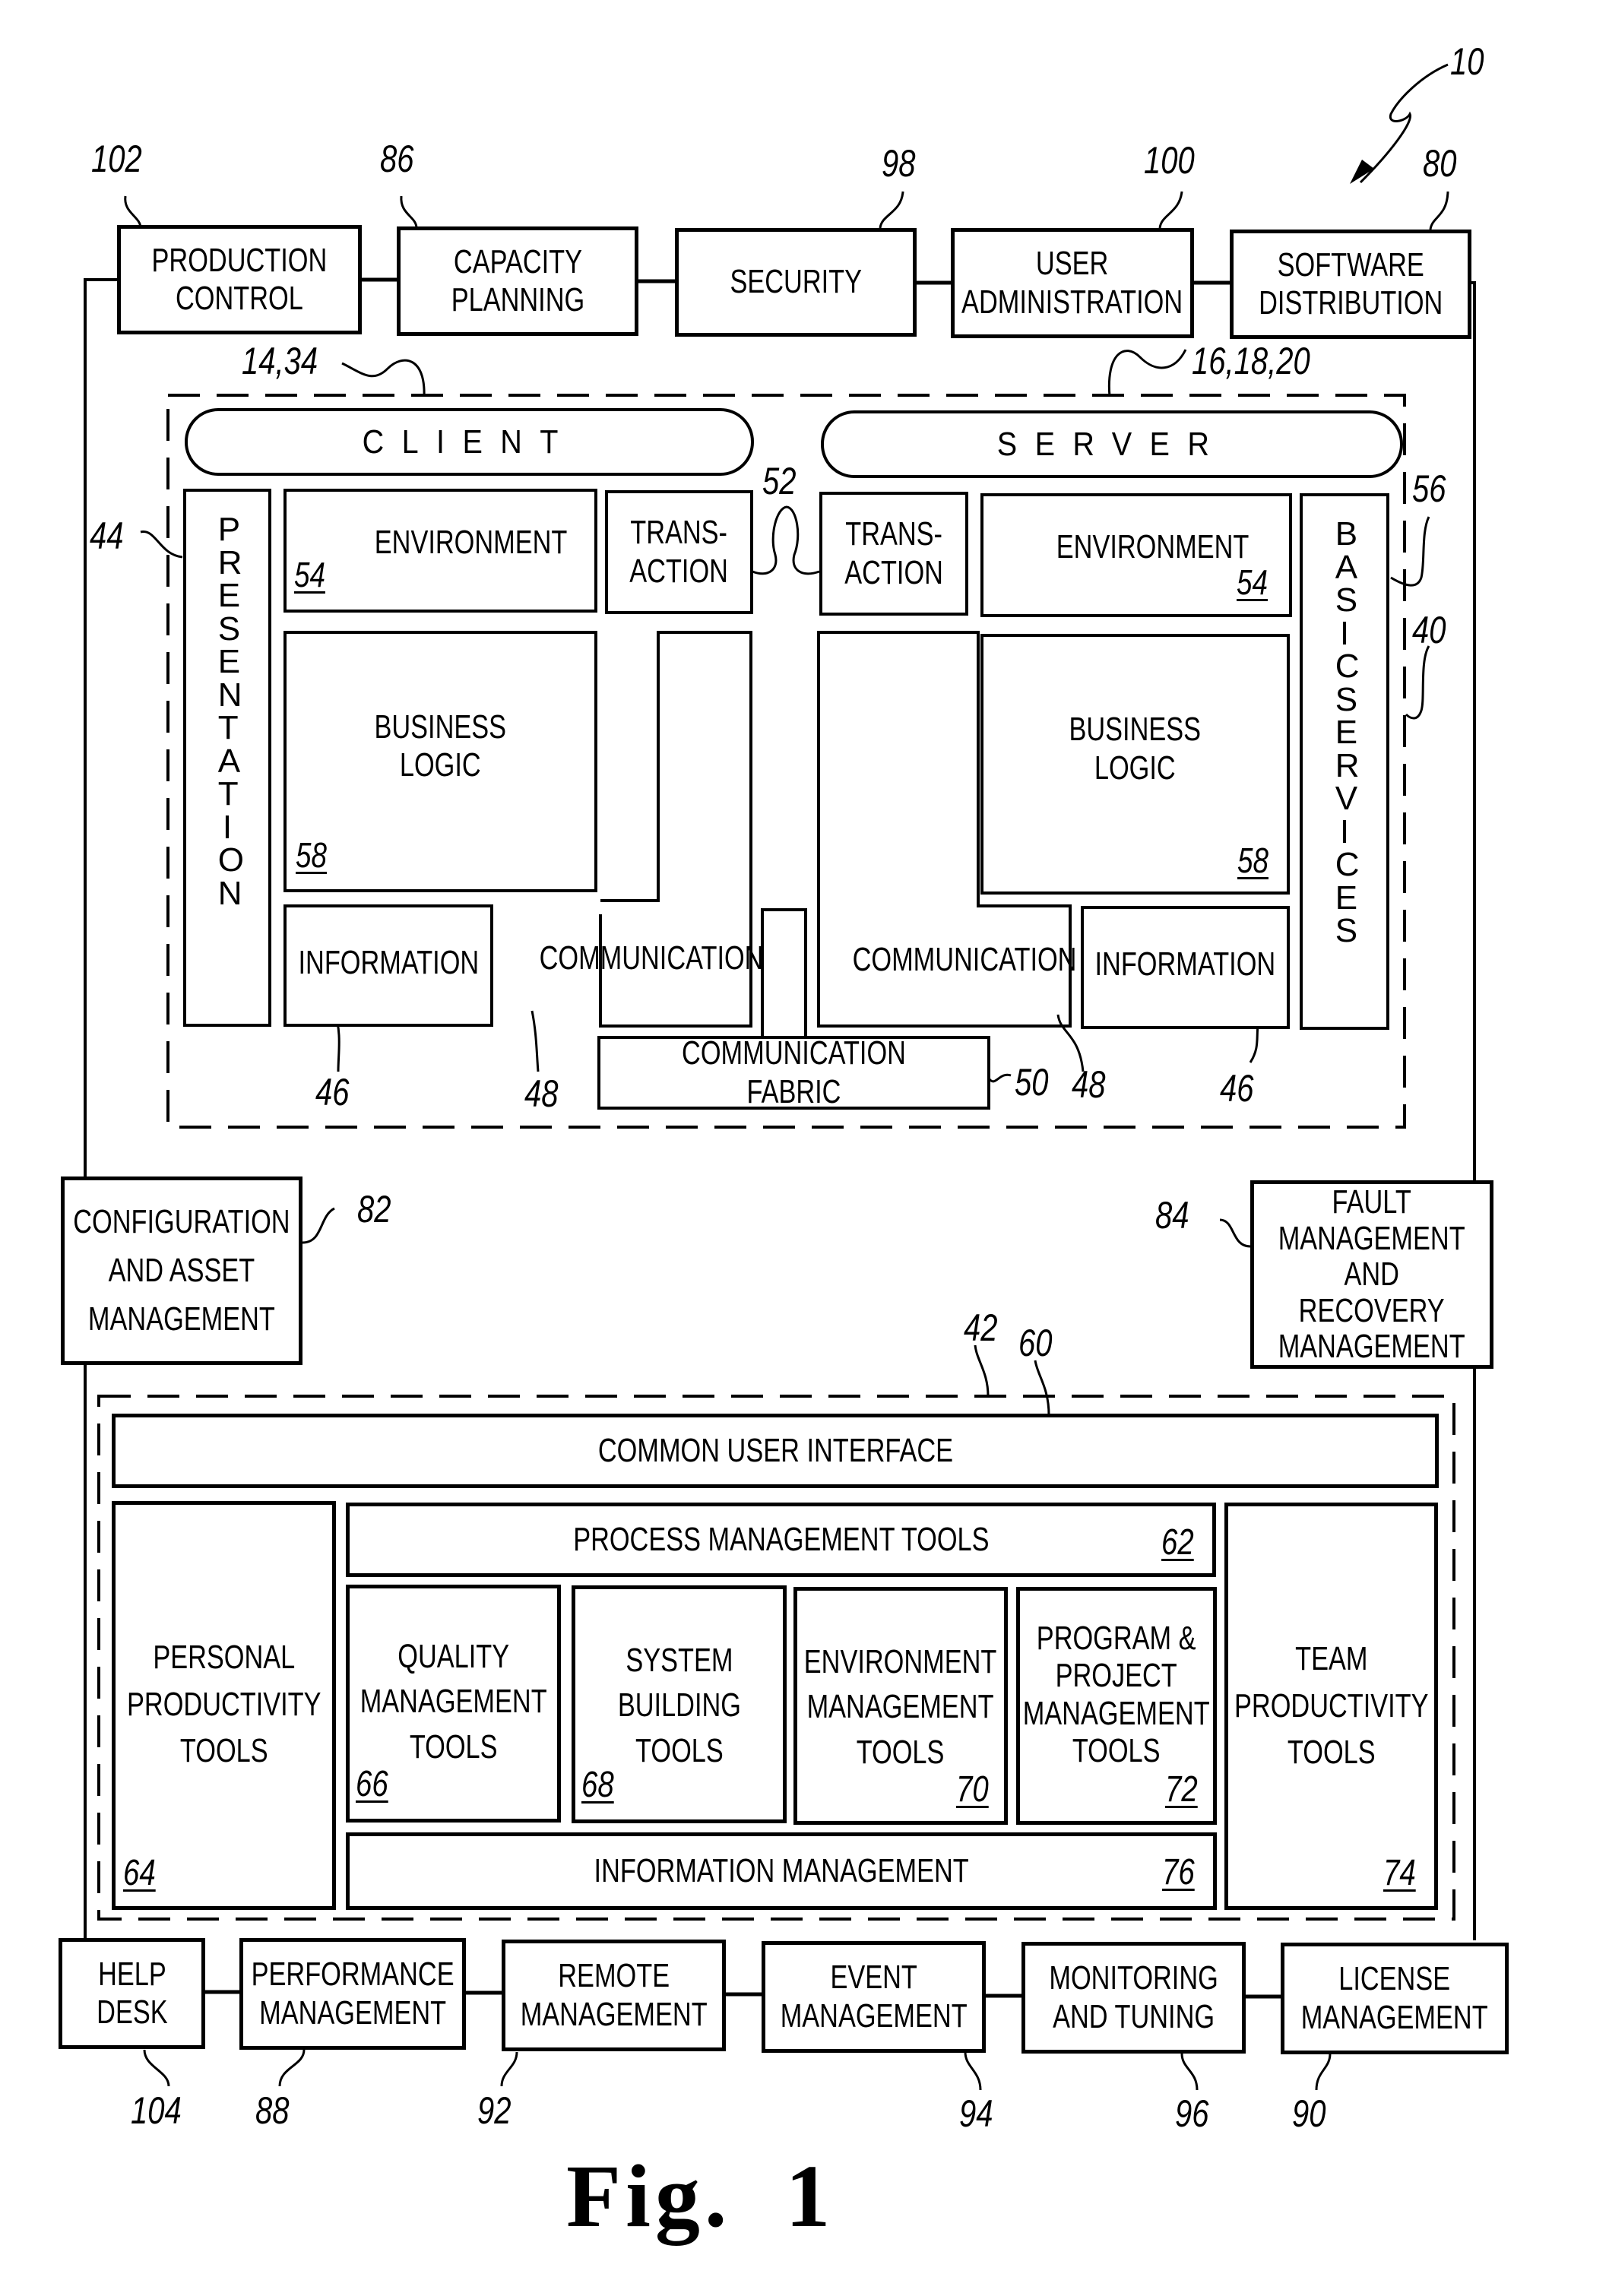 This screenshot has width=1609, height=2296. What do you see at coordinates (796, 283) in the screenshot?
I see `security-box: SECURITY` at bounding box center [796, 283].